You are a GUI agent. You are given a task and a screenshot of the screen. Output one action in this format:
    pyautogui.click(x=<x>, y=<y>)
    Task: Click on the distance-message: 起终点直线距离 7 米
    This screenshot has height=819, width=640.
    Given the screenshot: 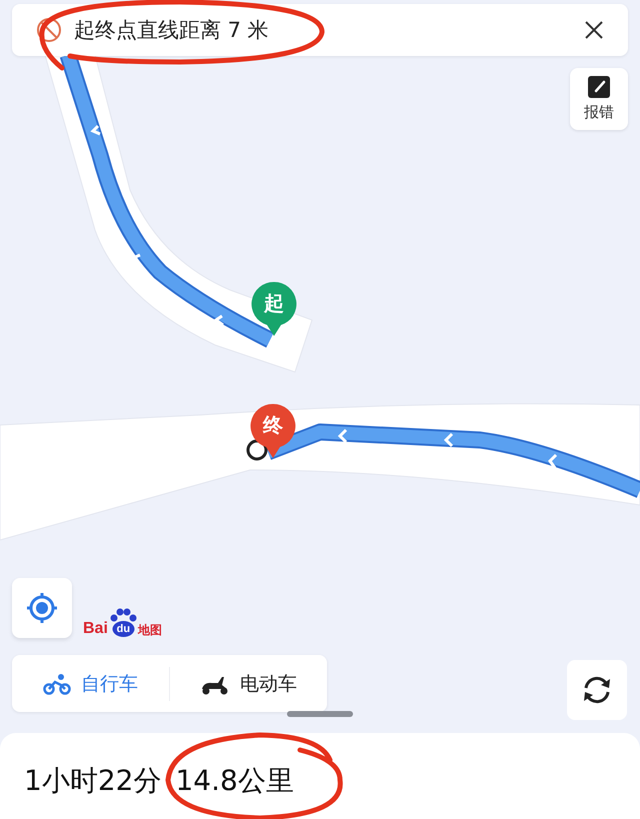 What is the action you would take?
    pyautogui.click(x=172, y=30)
    